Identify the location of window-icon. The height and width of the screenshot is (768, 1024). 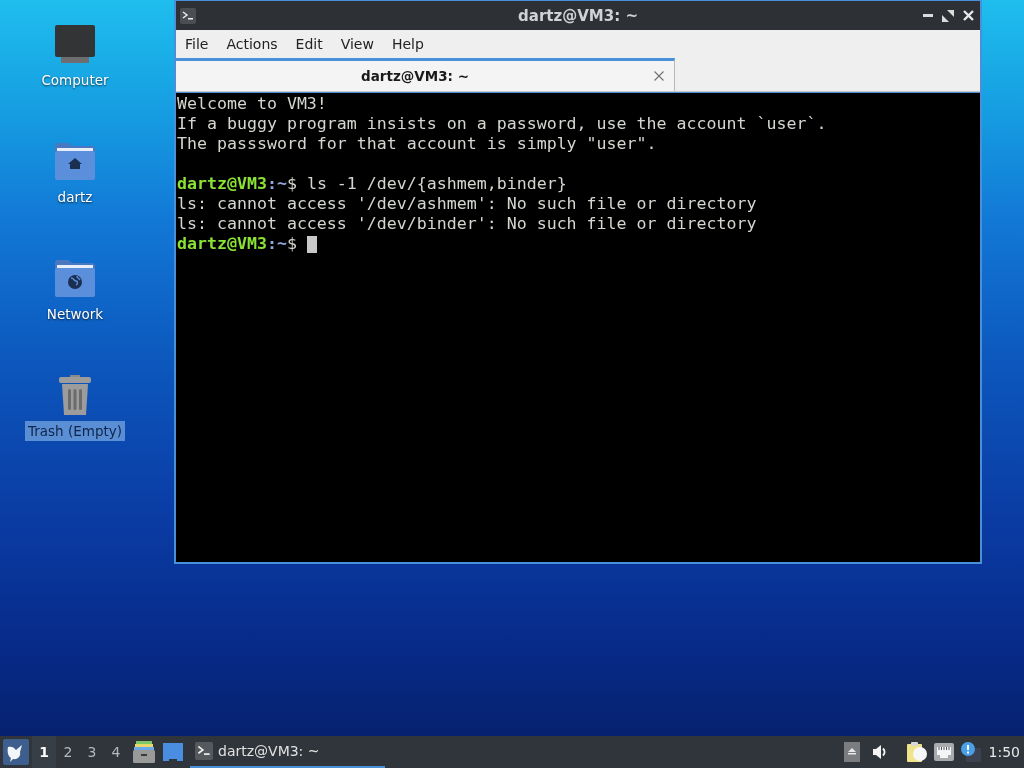
(173, 752).